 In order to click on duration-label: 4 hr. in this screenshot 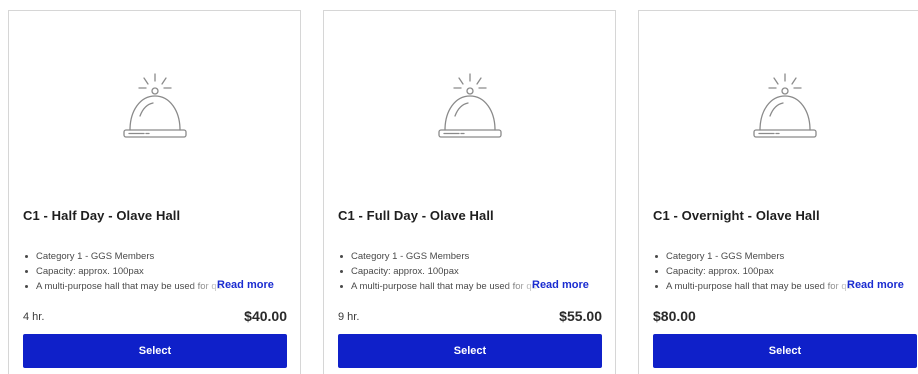, I will do `click(34, 317)`.